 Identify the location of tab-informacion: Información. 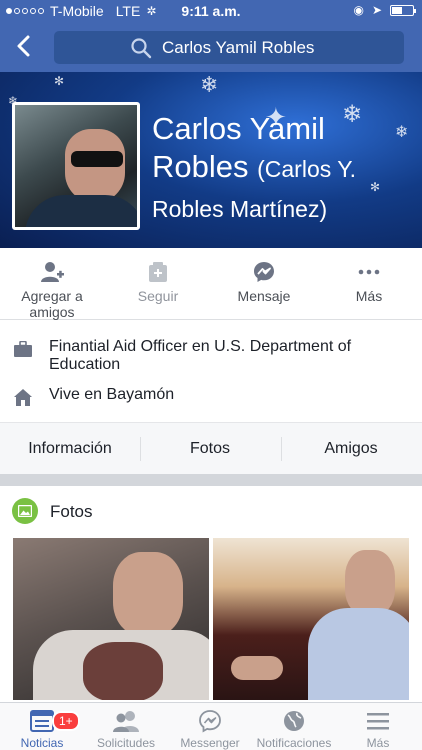
(70, 449).